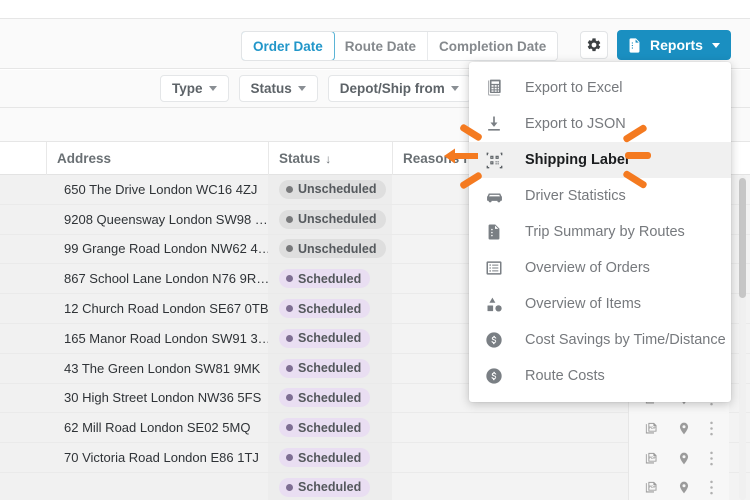 Image resolution: width=750 pixels, height=500 pixels. What do you see at coordinates (84, 158) in the screenshot?
I see `column-header-address-label: Address` at bounding box center [84, 158].